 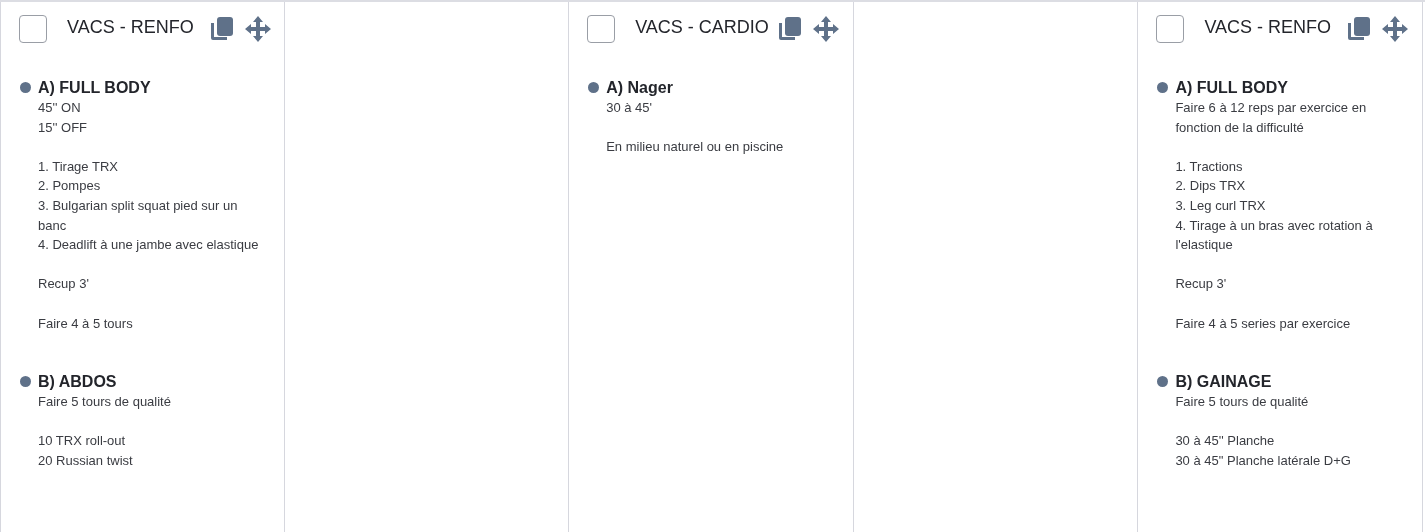 What do you see at coordinates (78, 382) in the screenshot?
I see `section-title: B) ABDOS` at bounding box center [78, 382].